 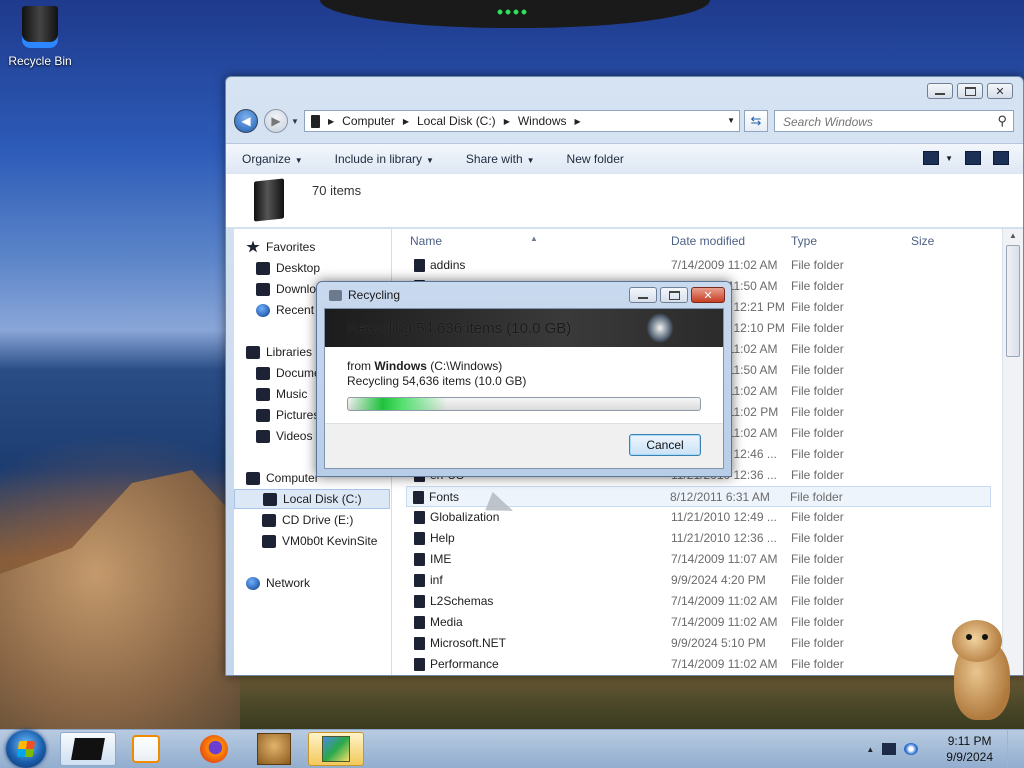 I want to click on table-row: Media 7/14/2009 11:02 AM File folder, so click(x=699, y=622).